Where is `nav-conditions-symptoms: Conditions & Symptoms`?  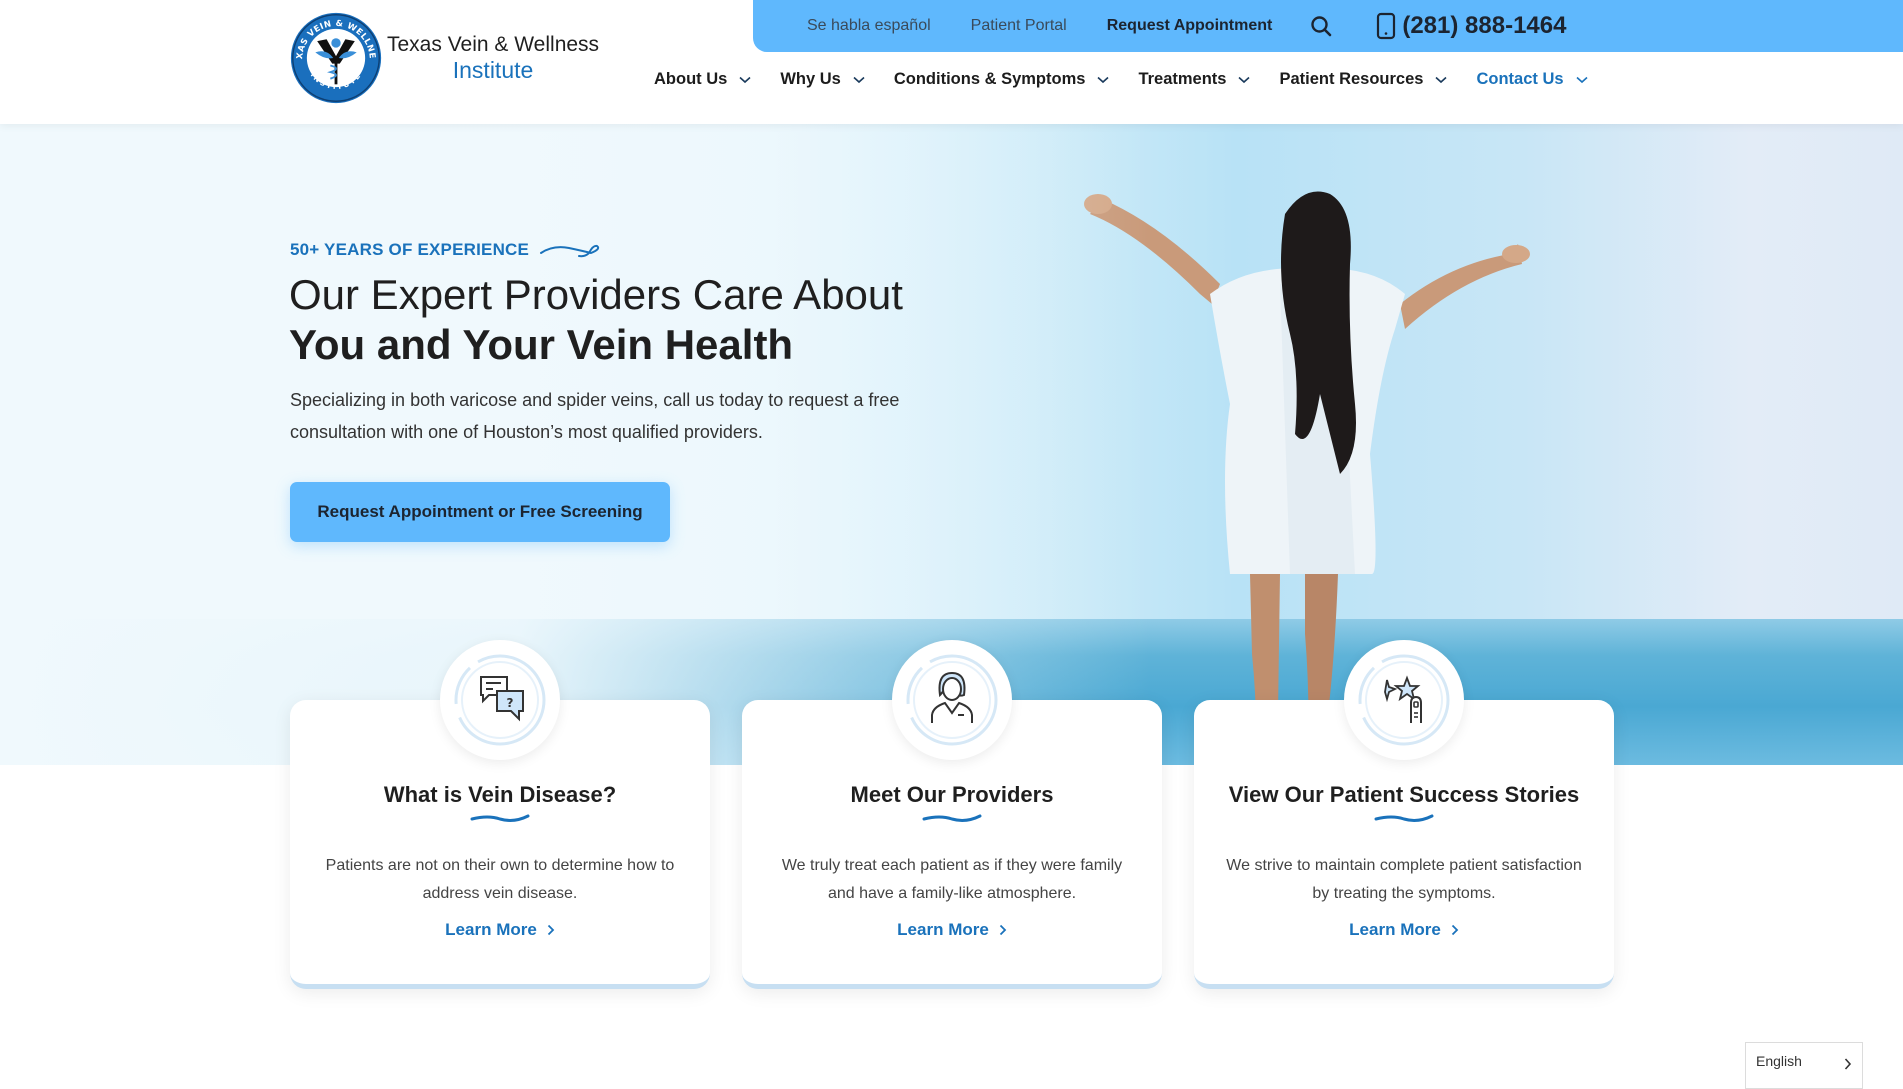
nav-conditions-symptoms: Conditions & Symptoms is located at coordinates (1002, 79).